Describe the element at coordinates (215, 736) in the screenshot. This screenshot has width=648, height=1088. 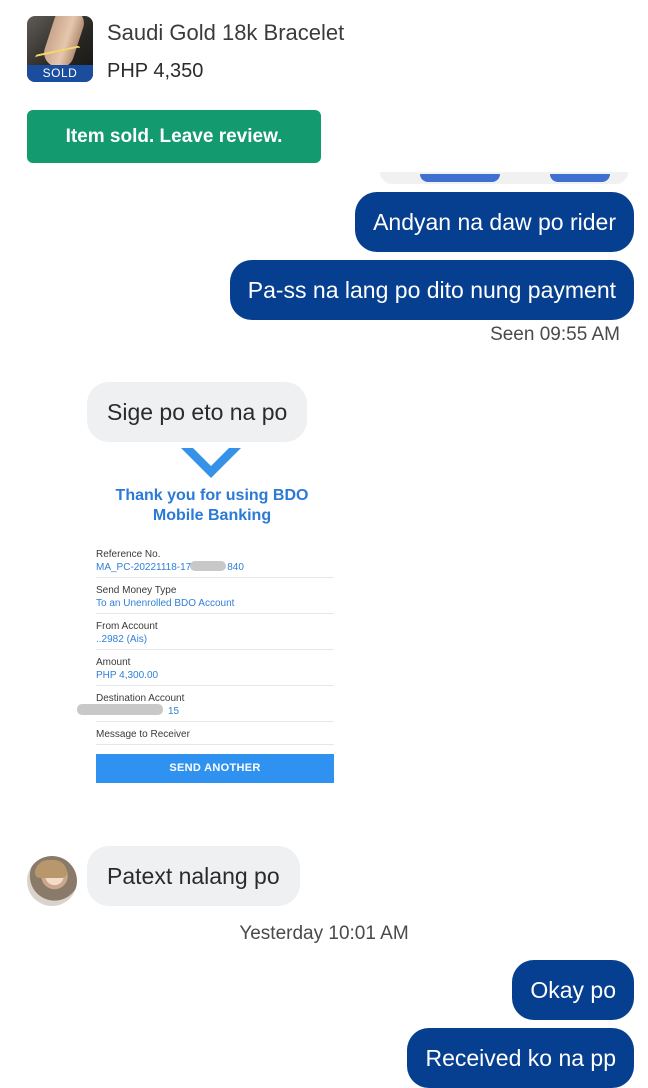
I see `receipt-row-message: Message to Receiver` at that location.